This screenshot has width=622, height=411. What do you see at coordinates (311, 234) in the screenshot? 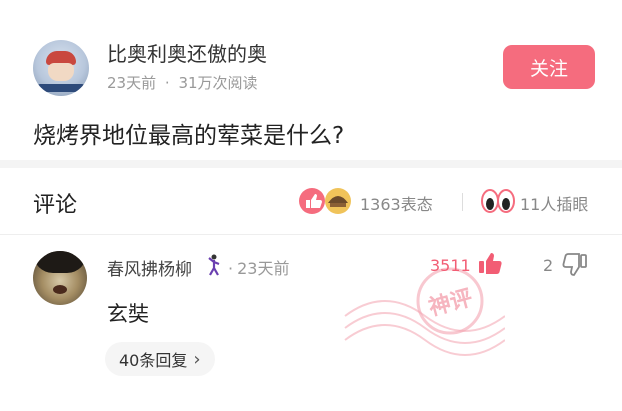
I see `comments-divider` at bounding box center [311, 234].